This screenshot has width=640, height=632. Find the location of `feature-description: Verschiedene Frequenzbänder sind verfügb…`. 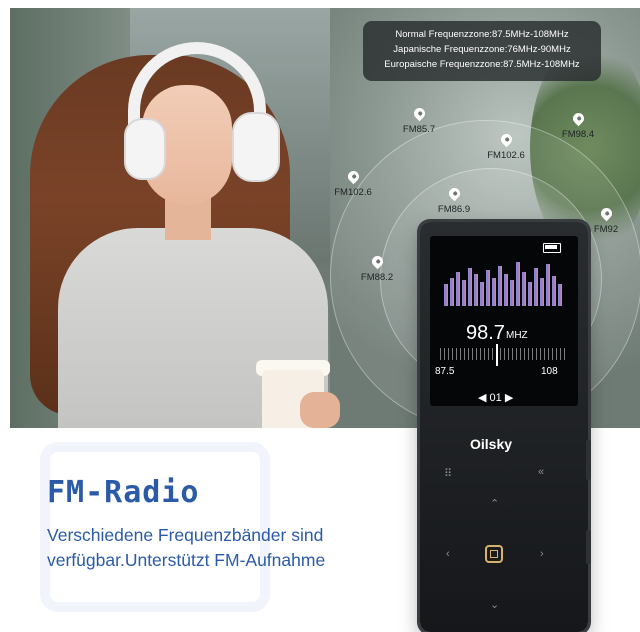

feature-description: Verschiedene Frequenzbänder sind verfügb… is located at coordinates (186, 547).